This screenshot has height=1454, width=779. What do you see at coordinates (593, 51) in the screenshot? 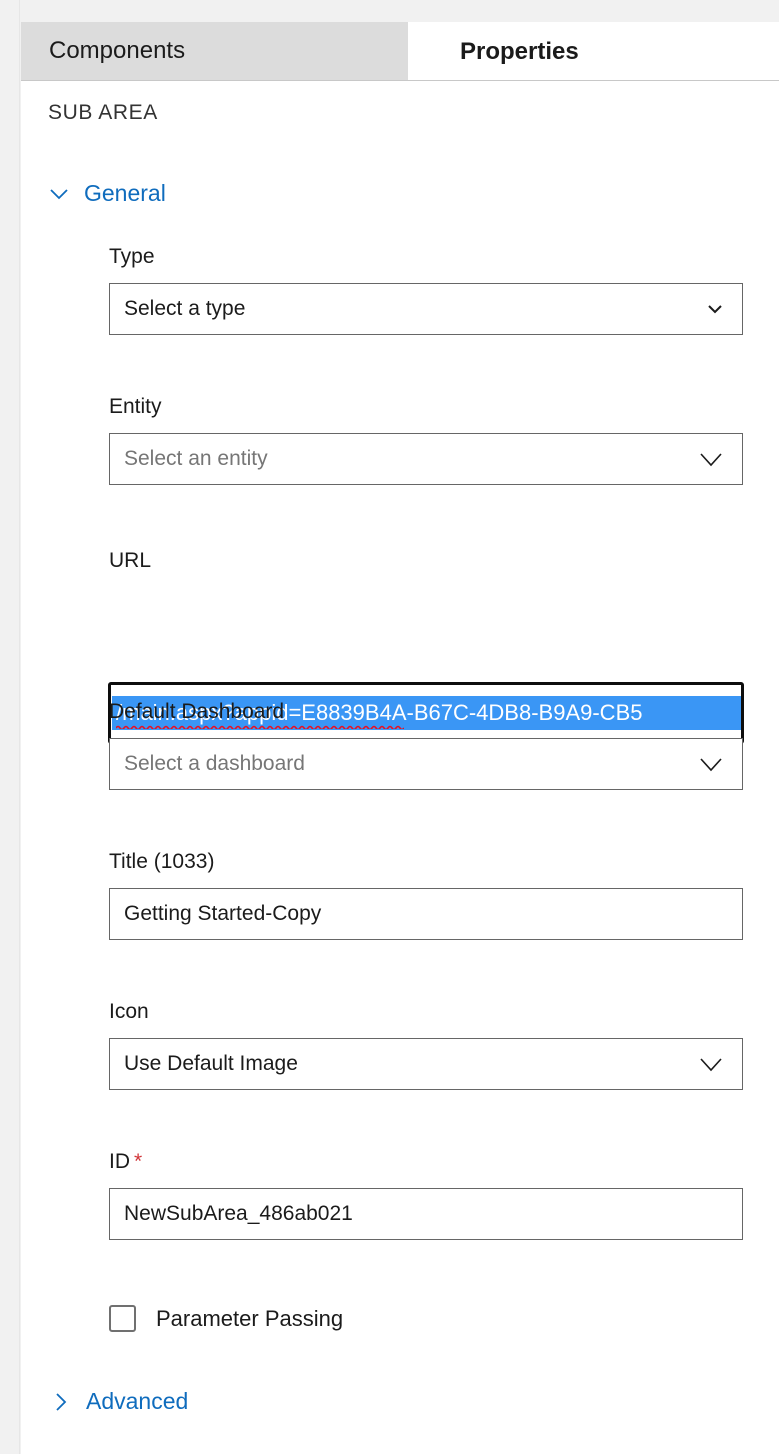
I see `tab-properties: Properties` at bounding box center [593, 51].